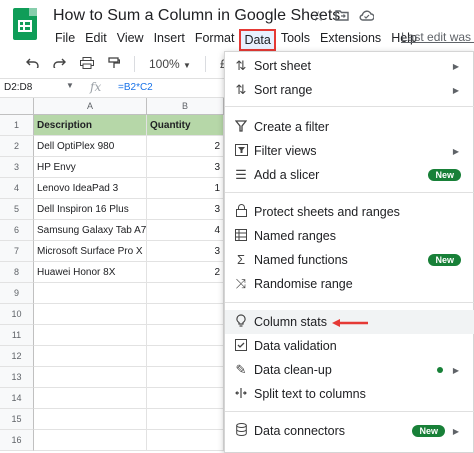  What do you see at coordinates (17, 419) in the screenshot?
I see `row-header: 15` at bounding box center [17, 419].